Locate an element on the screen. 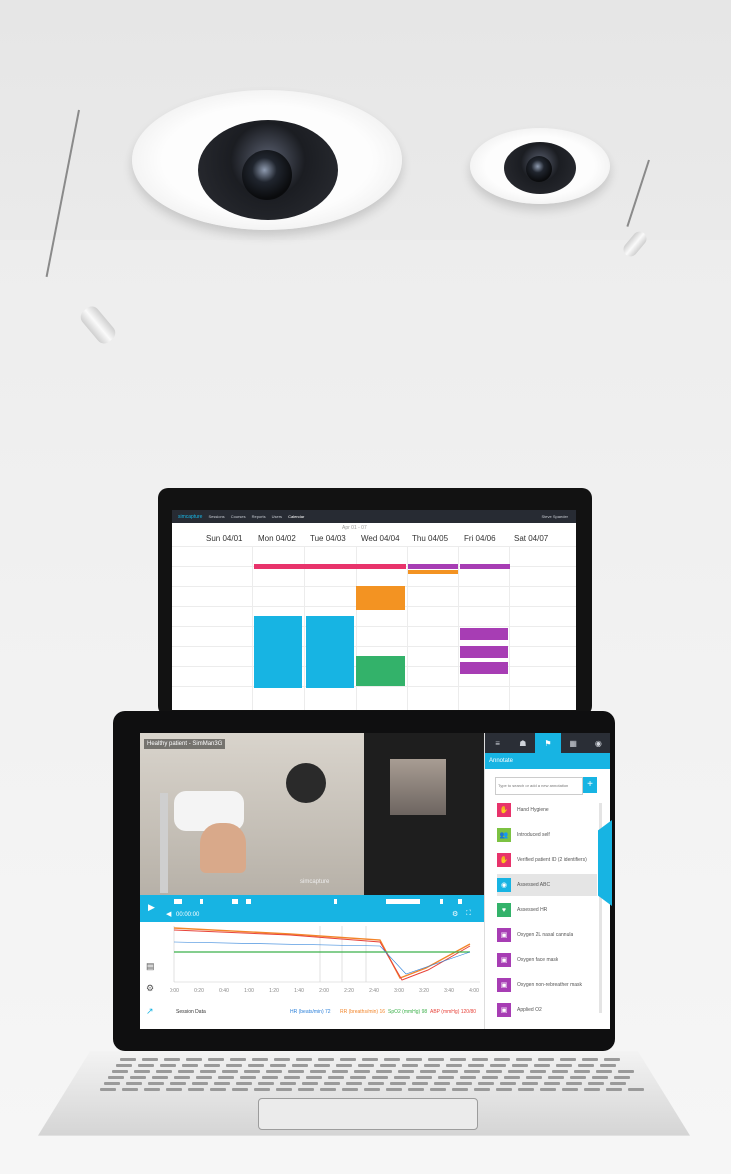 This screenshot has height=1174, width=731. grid-line is located at coordinates (374, 546).